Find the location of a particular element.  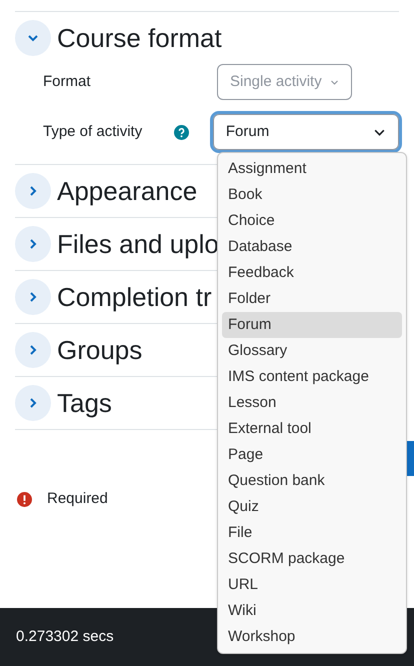

dropdown-option: Workshop is located at coordinates (312, 637).